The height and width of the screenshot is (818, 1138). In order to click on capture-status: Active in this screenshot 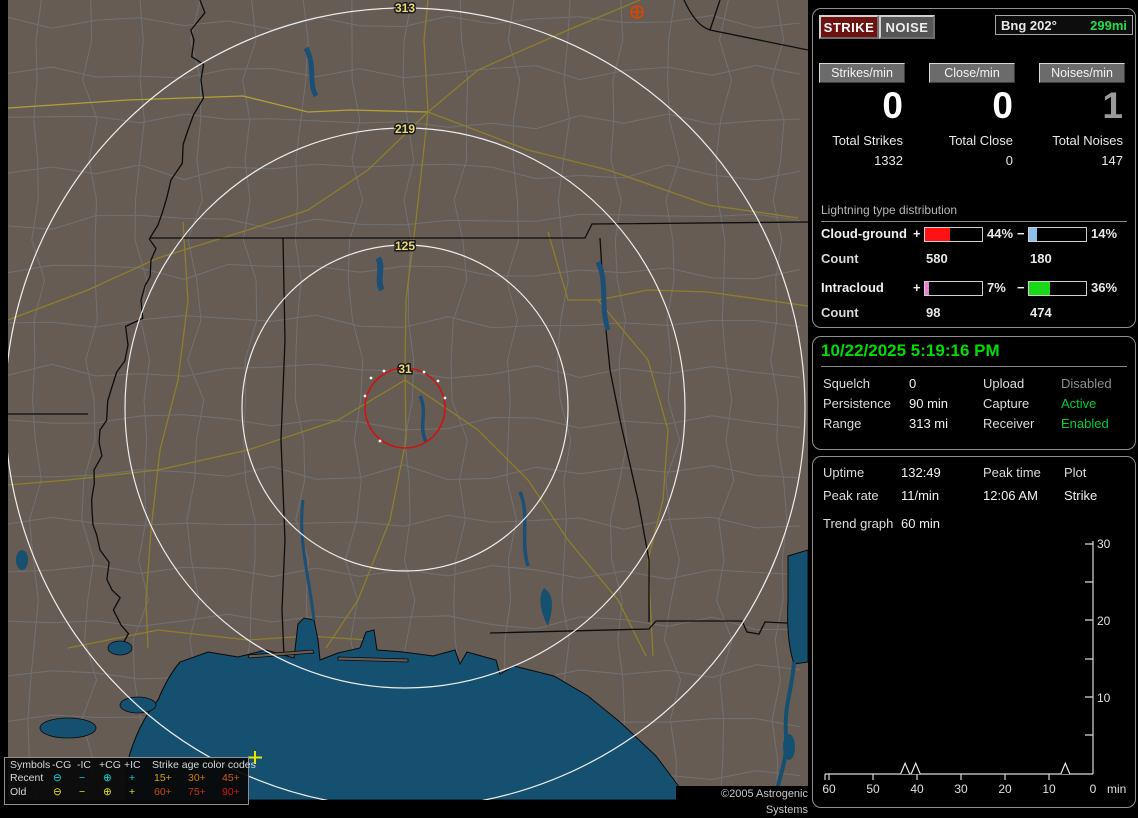, I will do `click(1079, 403)`.